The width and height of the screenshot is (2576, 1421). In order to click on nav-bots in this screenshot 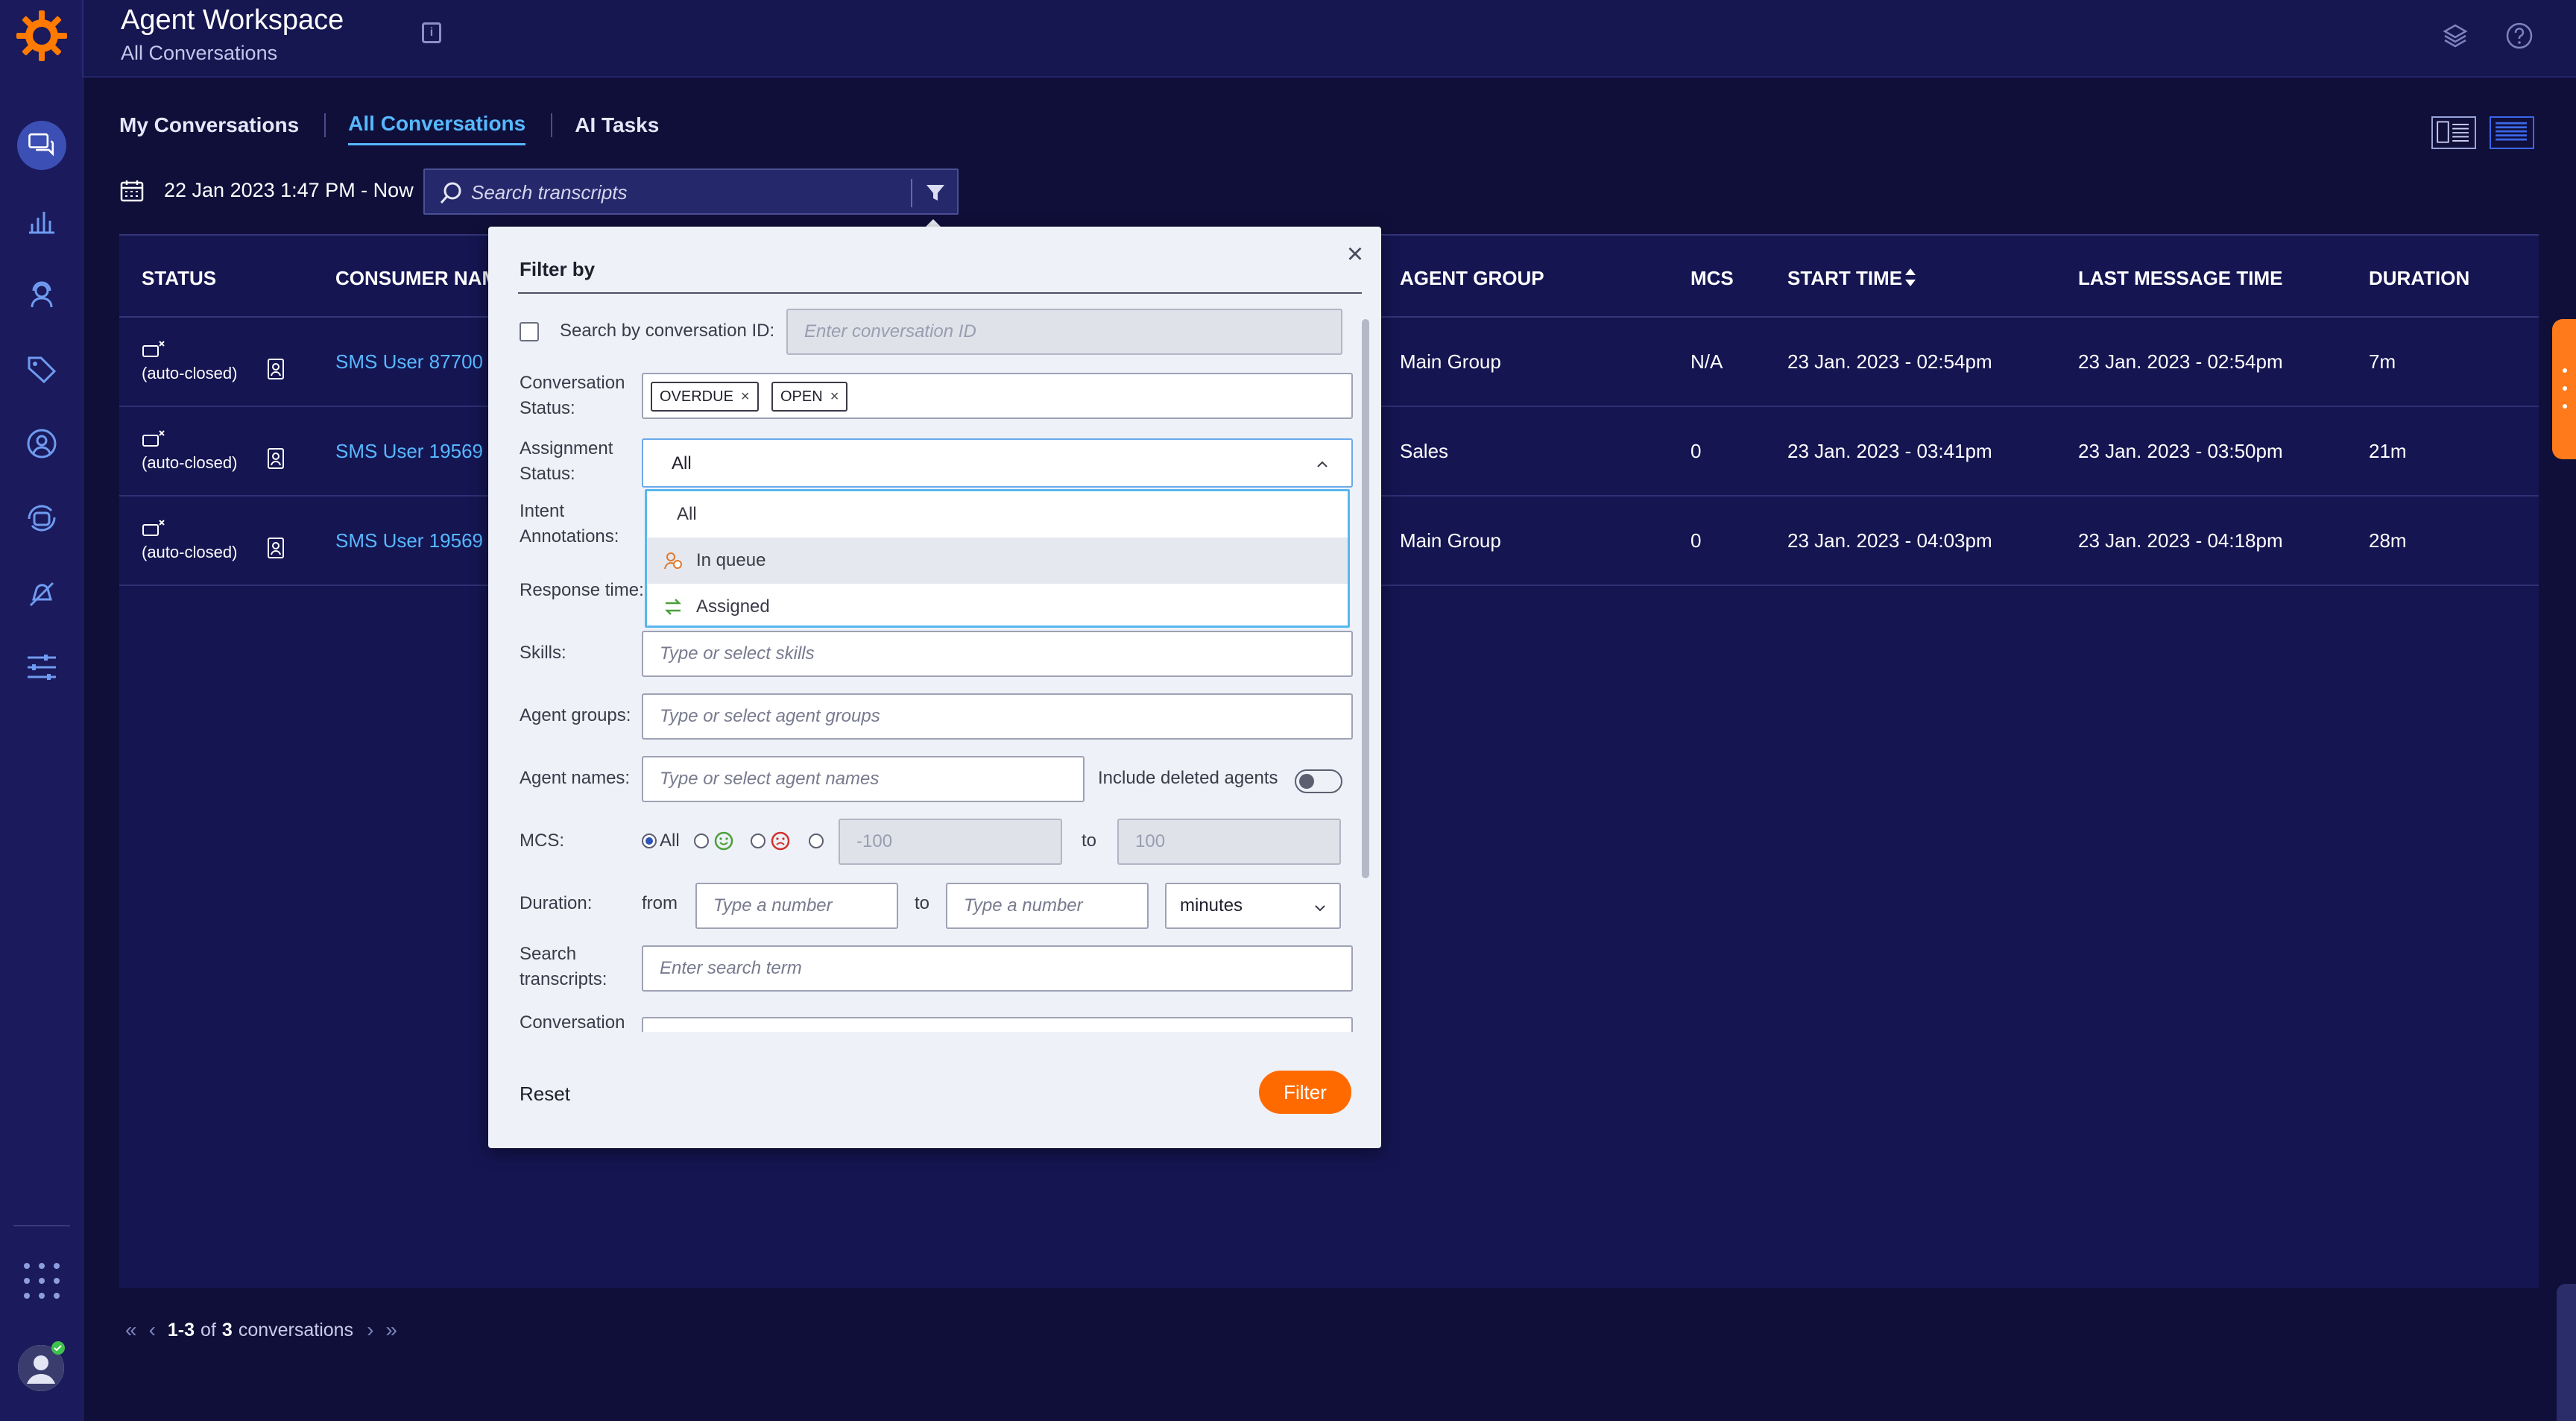, I will do `click(41, 518)`.